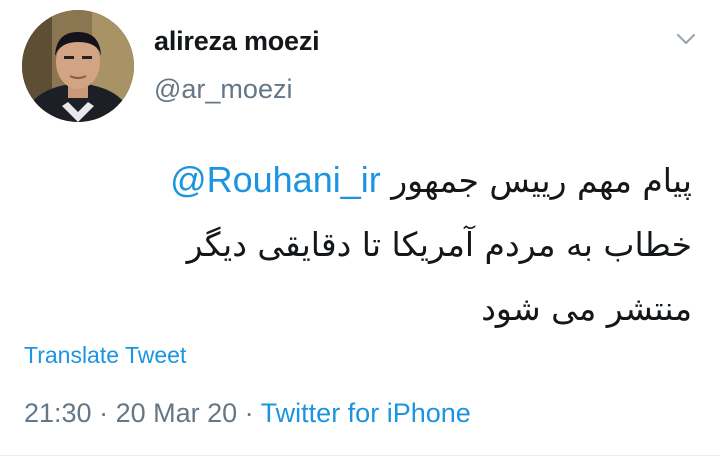 The width and height of the screenshot is (720, 461). I want to click on avatar-image, so click(78, 66).